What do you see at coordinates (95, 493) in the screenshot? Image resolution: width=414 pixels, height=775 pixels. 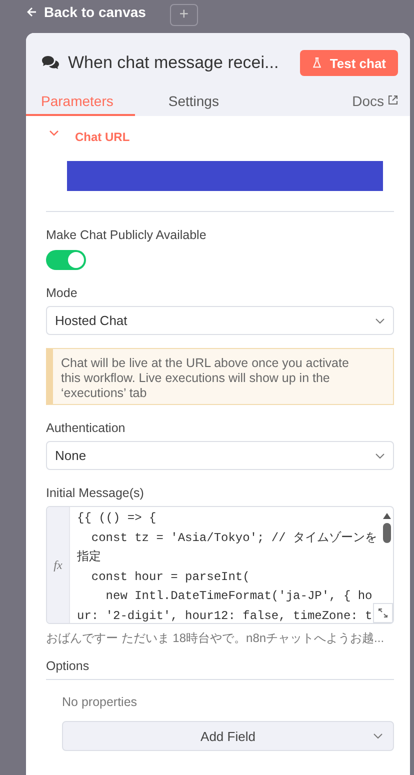 I see `field-label: Initial Message(s)` at bounding box center [95, 493].